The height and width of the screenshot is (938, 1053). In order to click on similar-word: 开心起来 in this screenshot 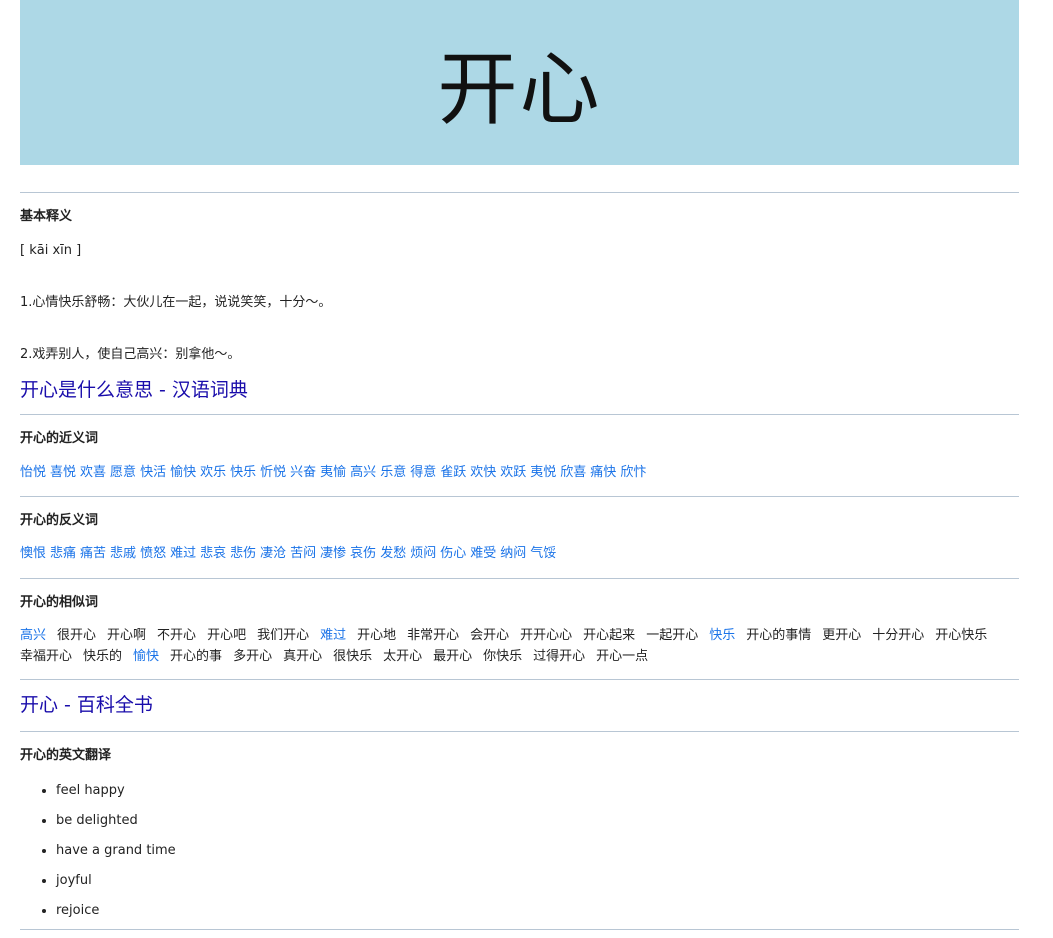, I will do `click(609, 635)`.